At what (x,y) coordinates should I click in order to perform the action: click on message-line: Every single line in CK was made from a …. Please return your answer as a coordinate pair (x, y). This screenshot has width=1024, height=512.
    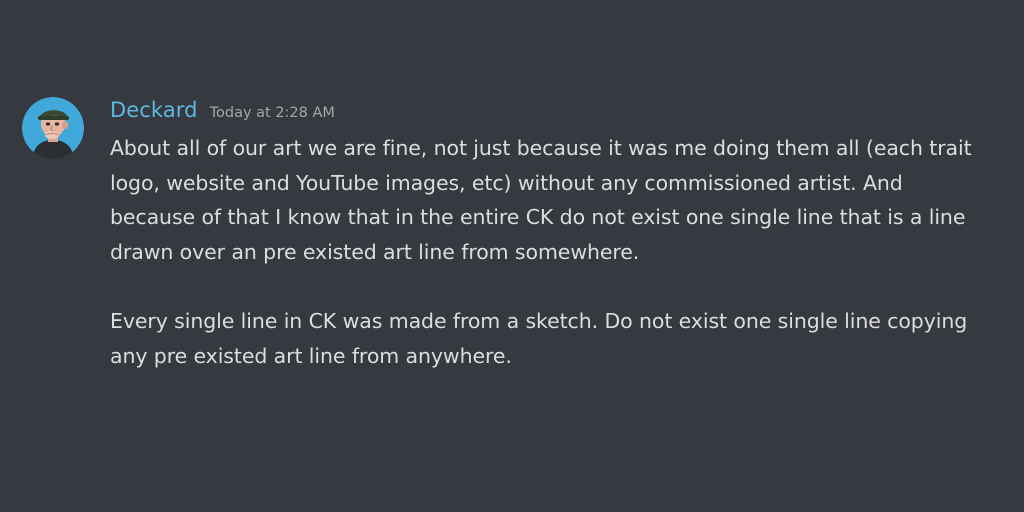
    Looking at the image, I should click on (539, 321).